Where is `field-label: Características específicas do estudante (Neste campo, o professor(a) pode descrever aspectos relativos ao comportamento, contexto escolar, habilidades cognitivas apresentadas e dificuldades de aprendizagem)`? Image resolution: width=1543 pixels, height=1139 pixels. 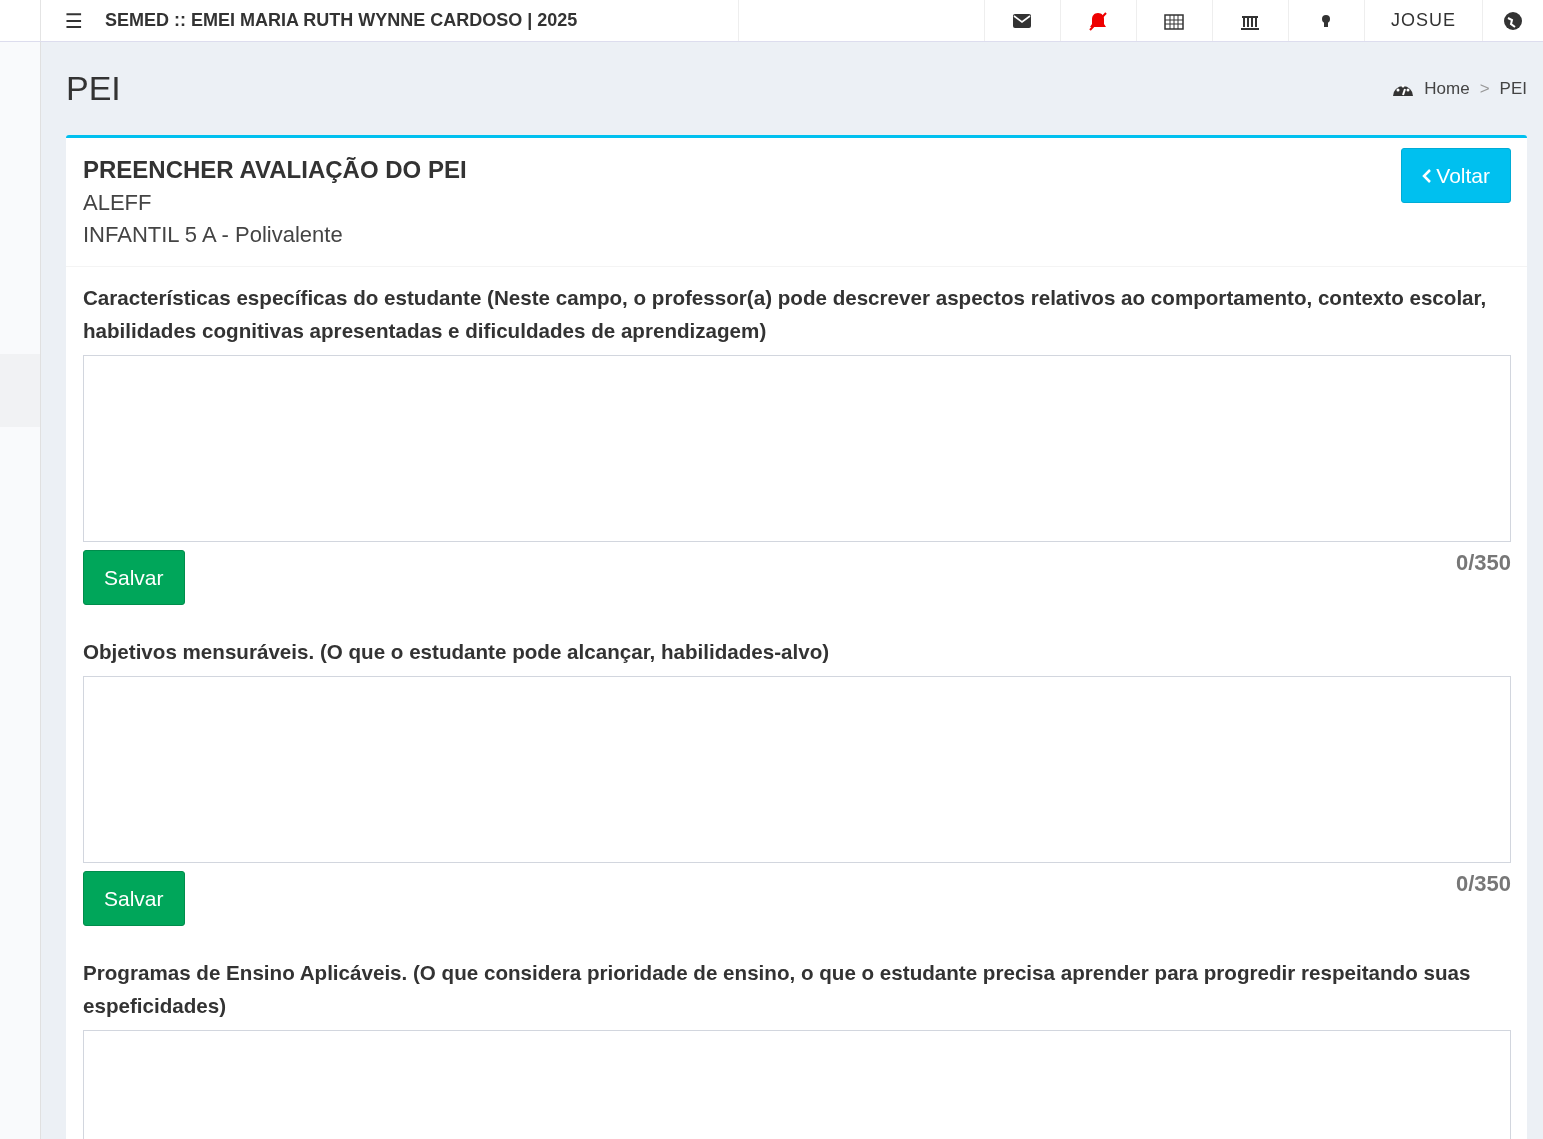
field-label: Características específicas do estudante (Neste campo, o professor(a) pode descrever aspectos relativos ao comportamento, contexto escolar, habilidades cognitivas apresentadas e dificuldades de aprendizagem) is located at coordinates (785, 314).